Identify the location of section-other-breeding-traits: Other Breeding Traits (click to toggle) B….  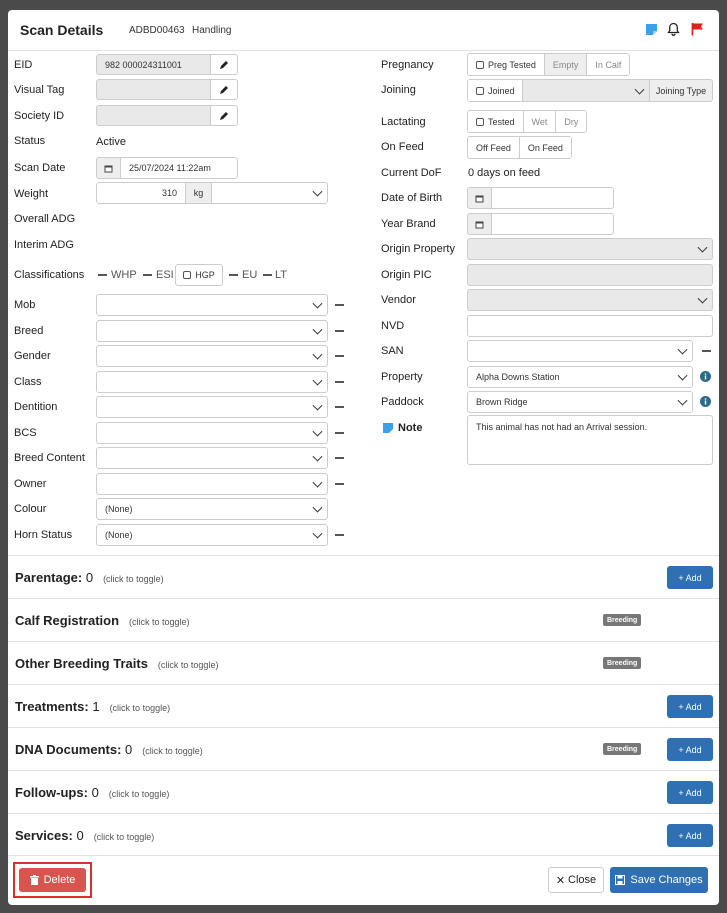
(363, 662).